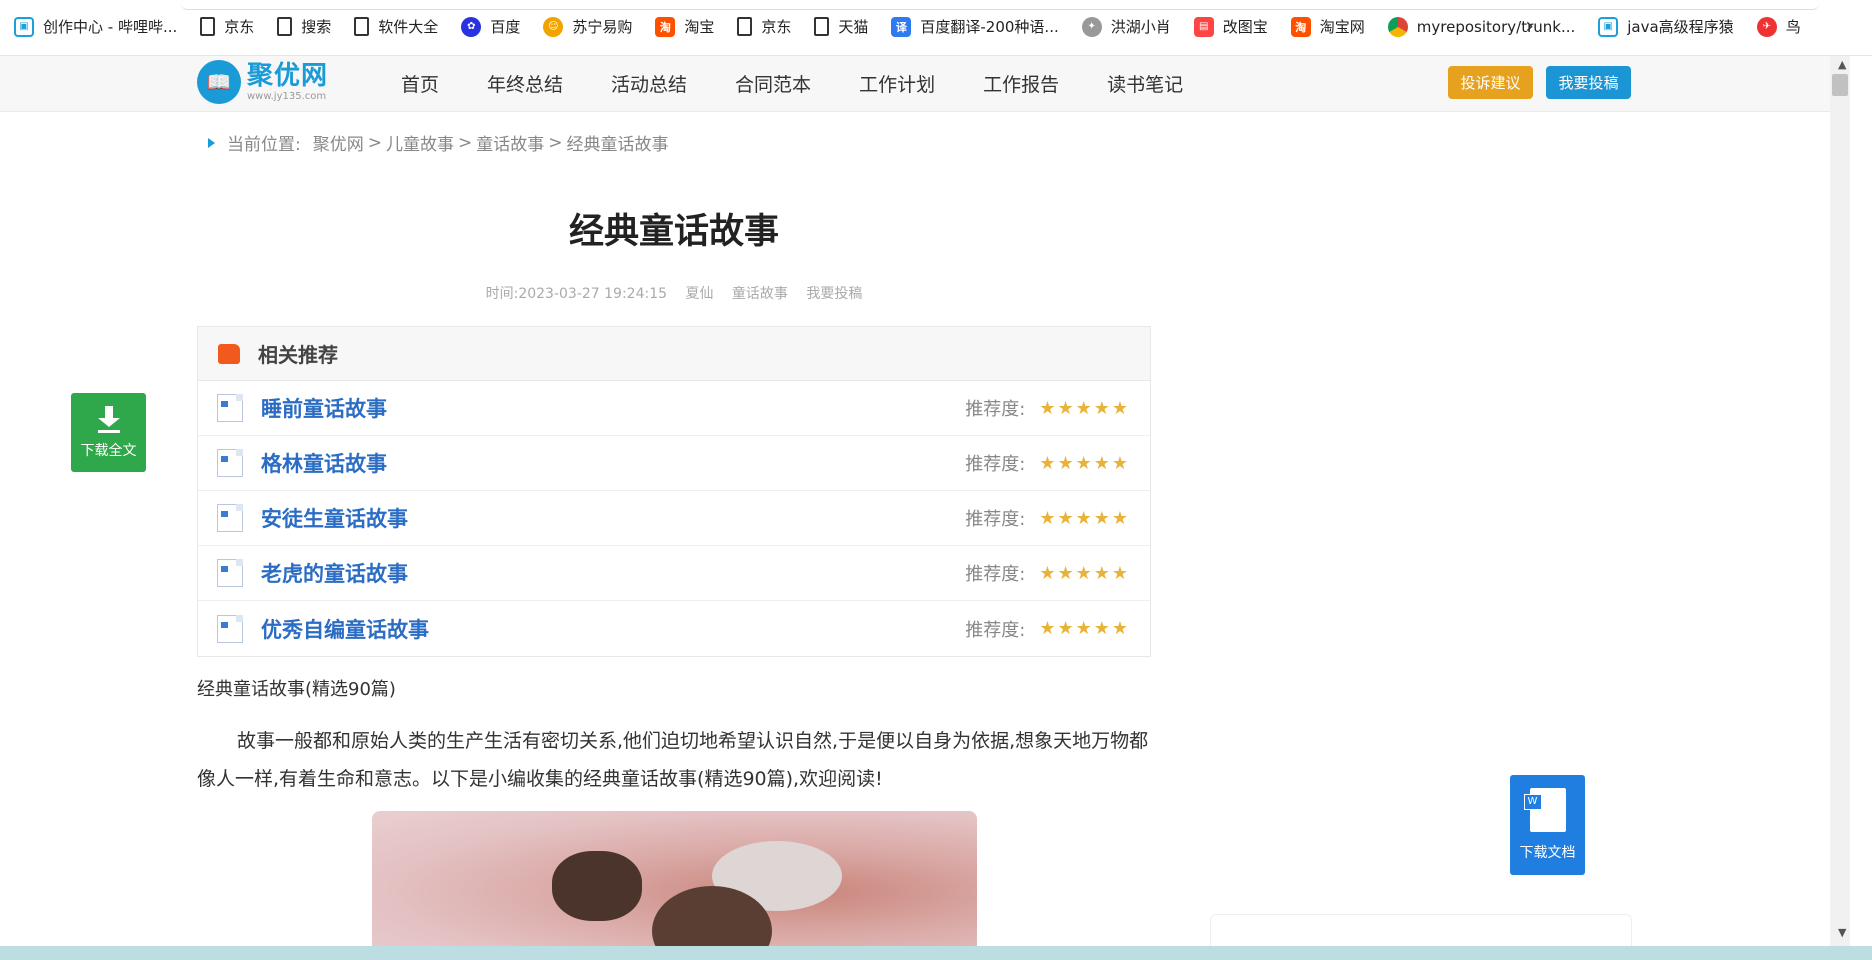  Describe the element at coordinates (1126, 26) in the screenshot. I see `bookmark-item: ✦ 洪湖小肖` at that location.